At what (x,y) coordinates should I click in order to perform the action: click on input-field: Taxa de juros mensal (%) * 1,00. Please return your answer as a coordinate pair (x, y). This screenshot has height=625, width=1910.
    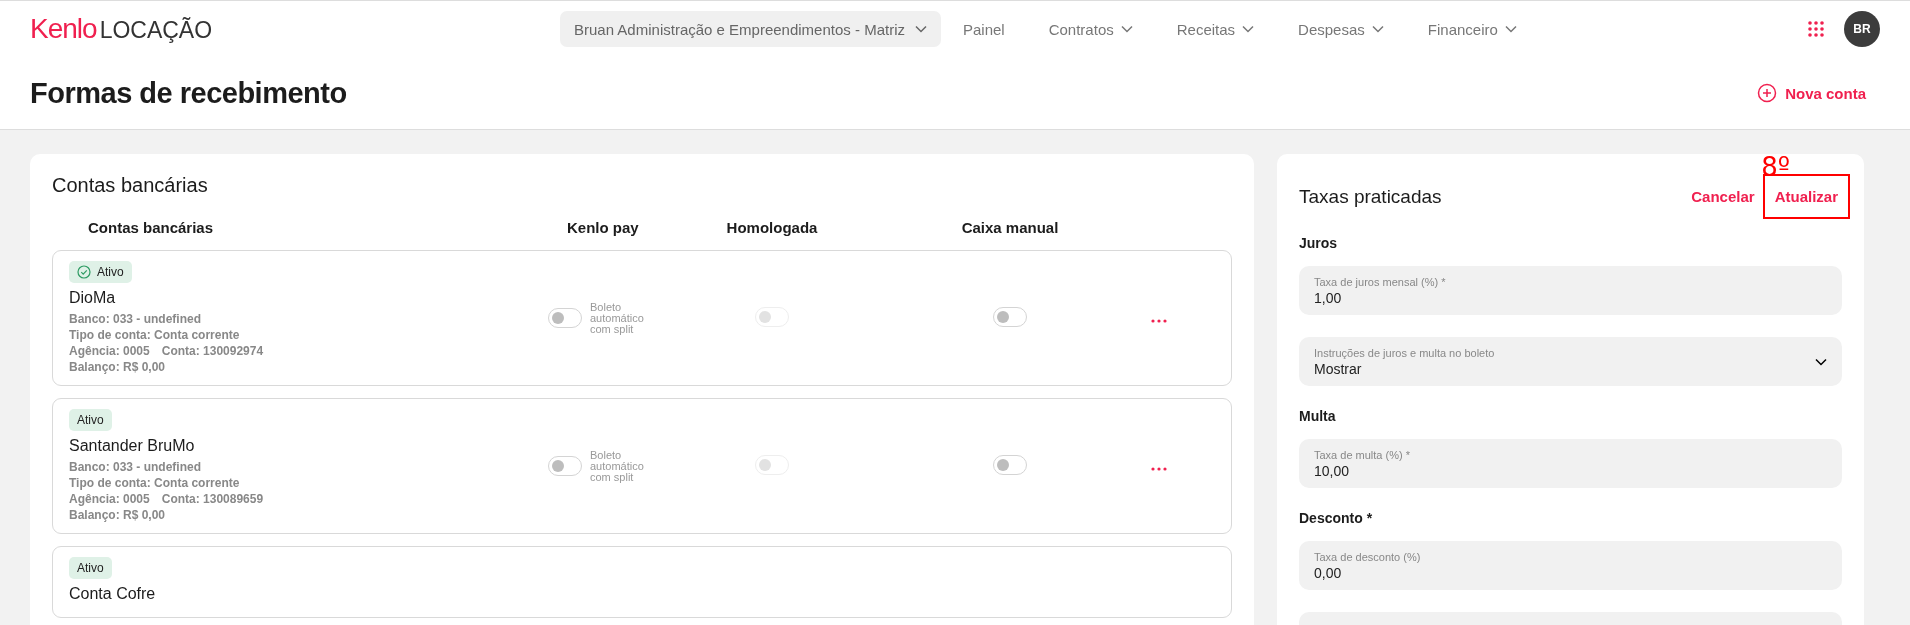
    Looking at the image, I should click on (1570, 290).